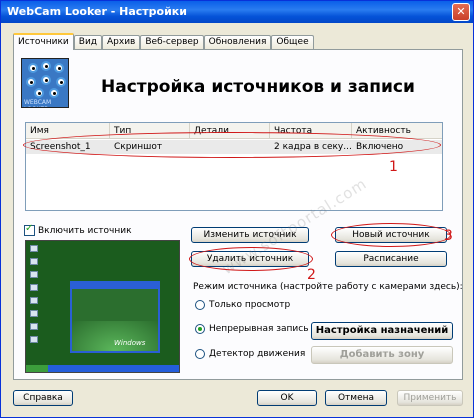  Describe the element at coordinates (88, 42) in the screenshot. I see `tab-view: Вид` at that location.